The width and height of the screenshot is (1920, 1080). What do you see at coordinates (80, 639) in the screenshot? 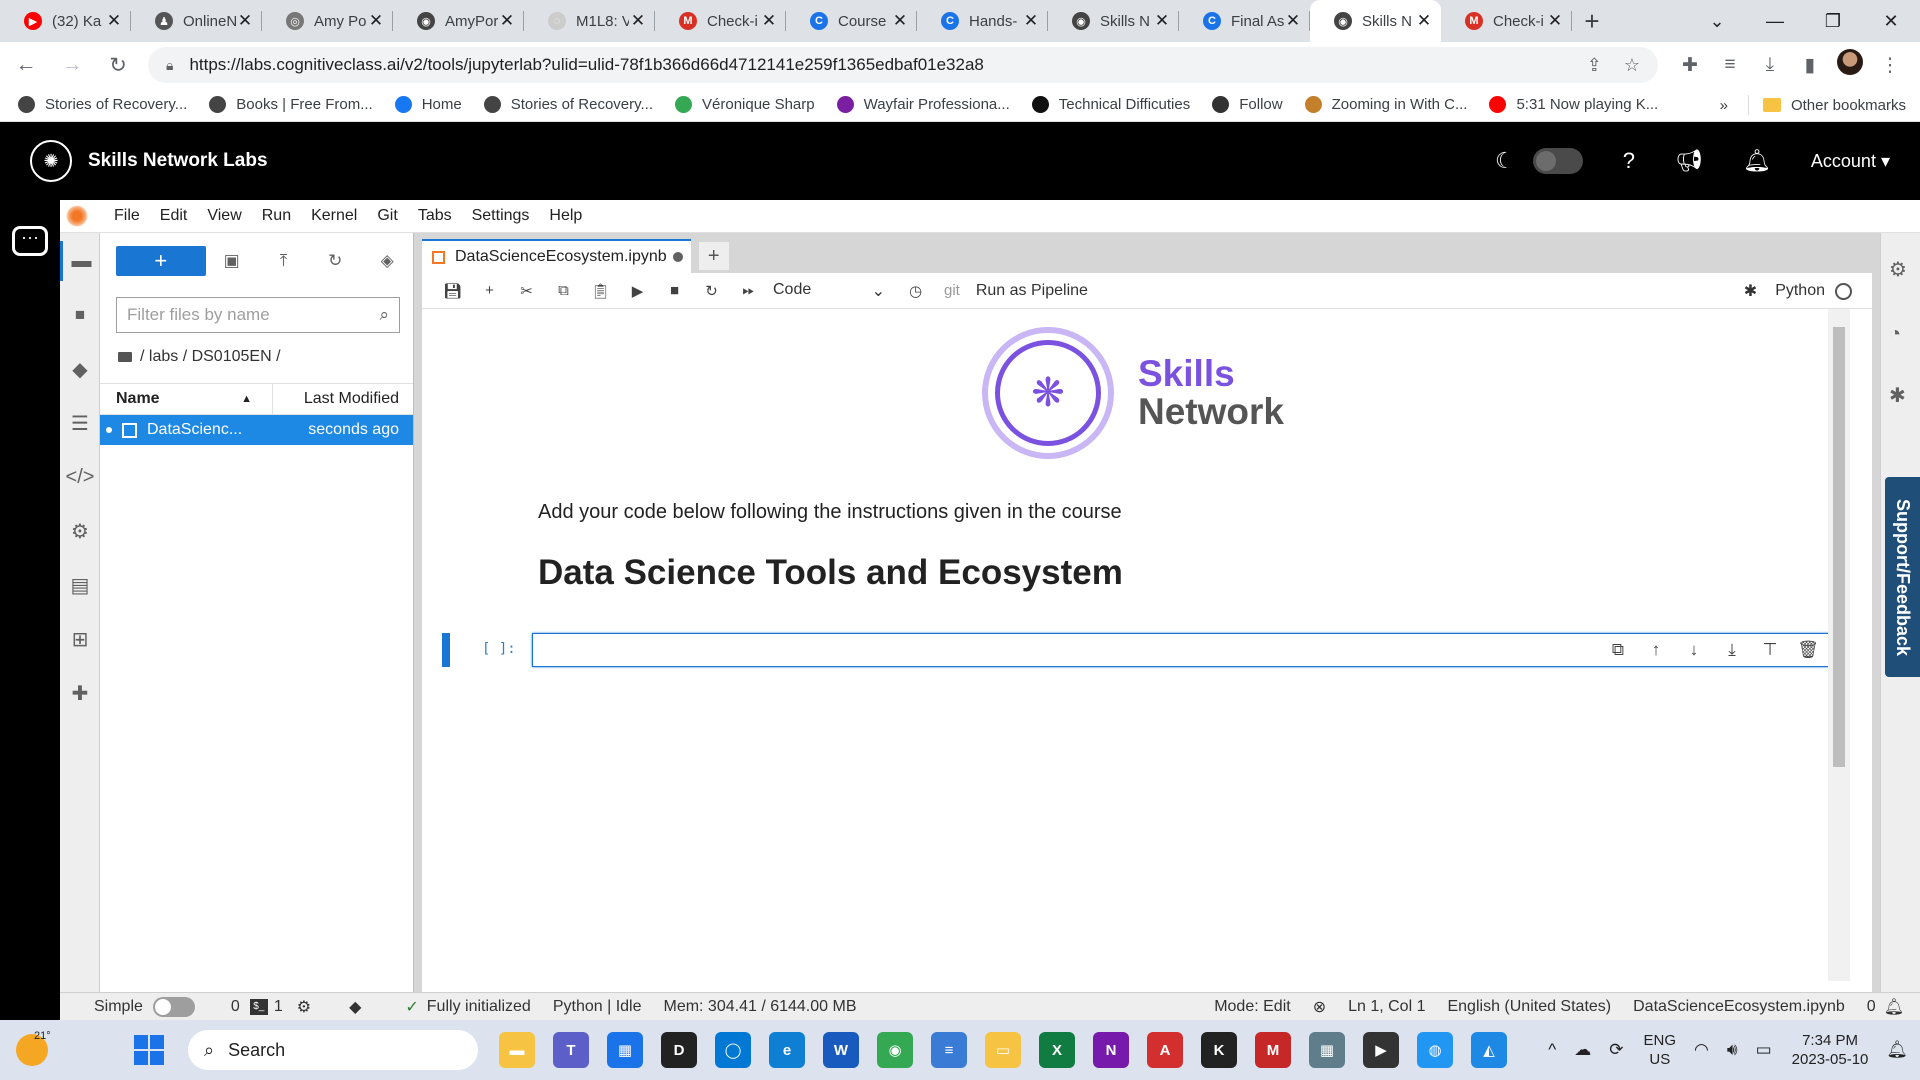
I see `components-icon: ⊞` at bounding box center [80, 639].